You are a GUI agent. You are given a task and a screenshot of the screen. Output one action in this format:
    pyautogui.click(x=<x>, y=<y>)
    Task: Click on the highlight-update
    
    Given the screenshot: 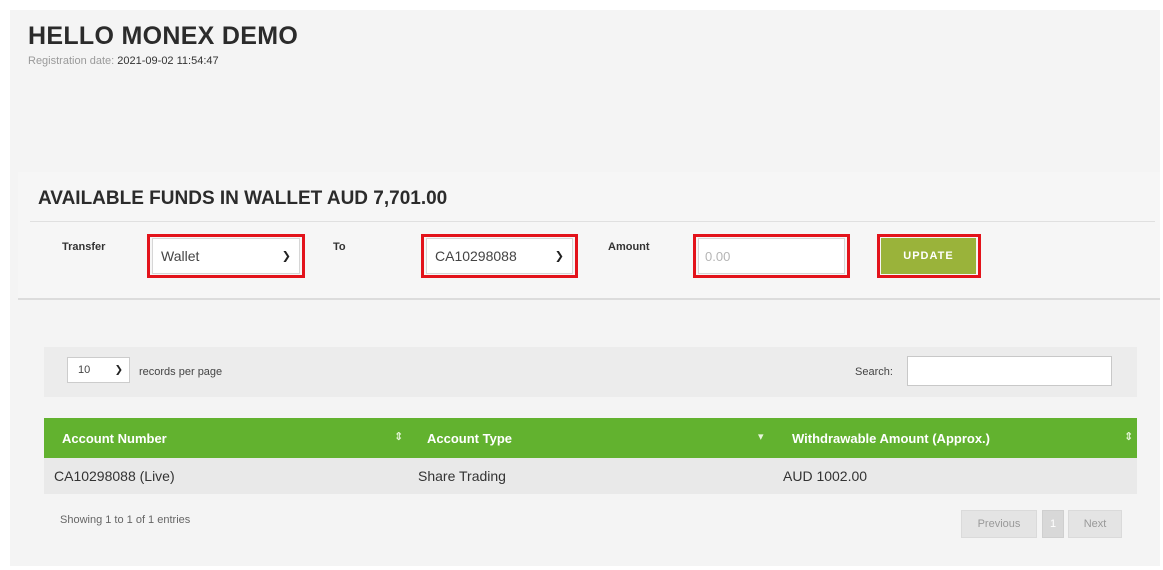 What is the action you would take?
    pyautogui.click(x=929, y=256)
    